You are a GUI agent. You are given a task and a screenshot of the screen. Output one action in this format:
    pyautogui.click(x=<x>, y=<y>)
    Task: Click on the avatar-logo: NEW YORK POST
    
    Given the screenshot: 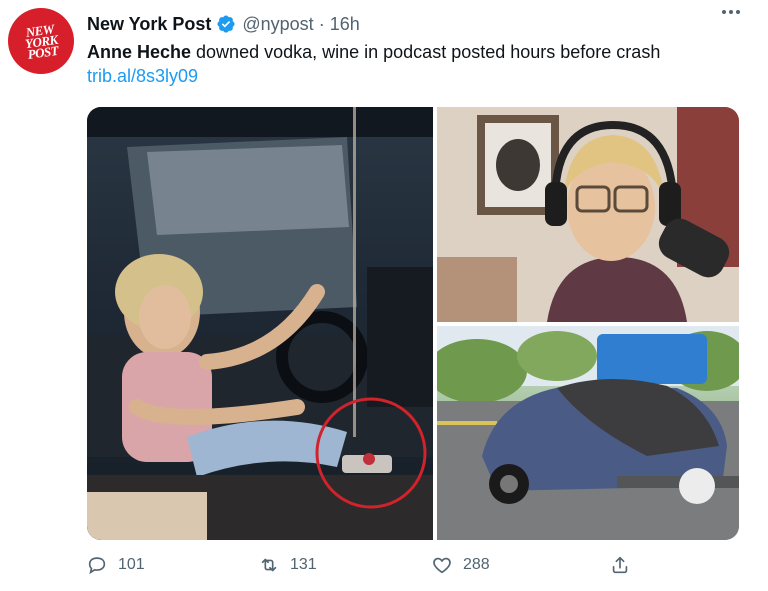 What is the action you would take?
    pyautogui.click(x=41, y=41)
    